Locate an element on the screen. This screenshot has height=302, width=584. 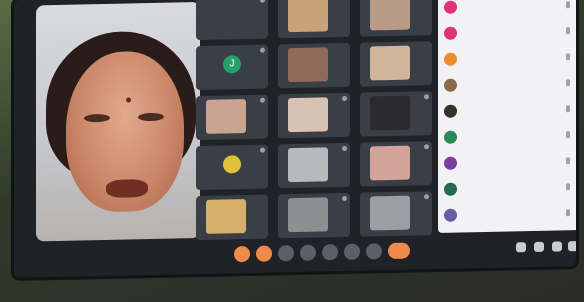
grid-tile: J is located at coordinates (232, 67).